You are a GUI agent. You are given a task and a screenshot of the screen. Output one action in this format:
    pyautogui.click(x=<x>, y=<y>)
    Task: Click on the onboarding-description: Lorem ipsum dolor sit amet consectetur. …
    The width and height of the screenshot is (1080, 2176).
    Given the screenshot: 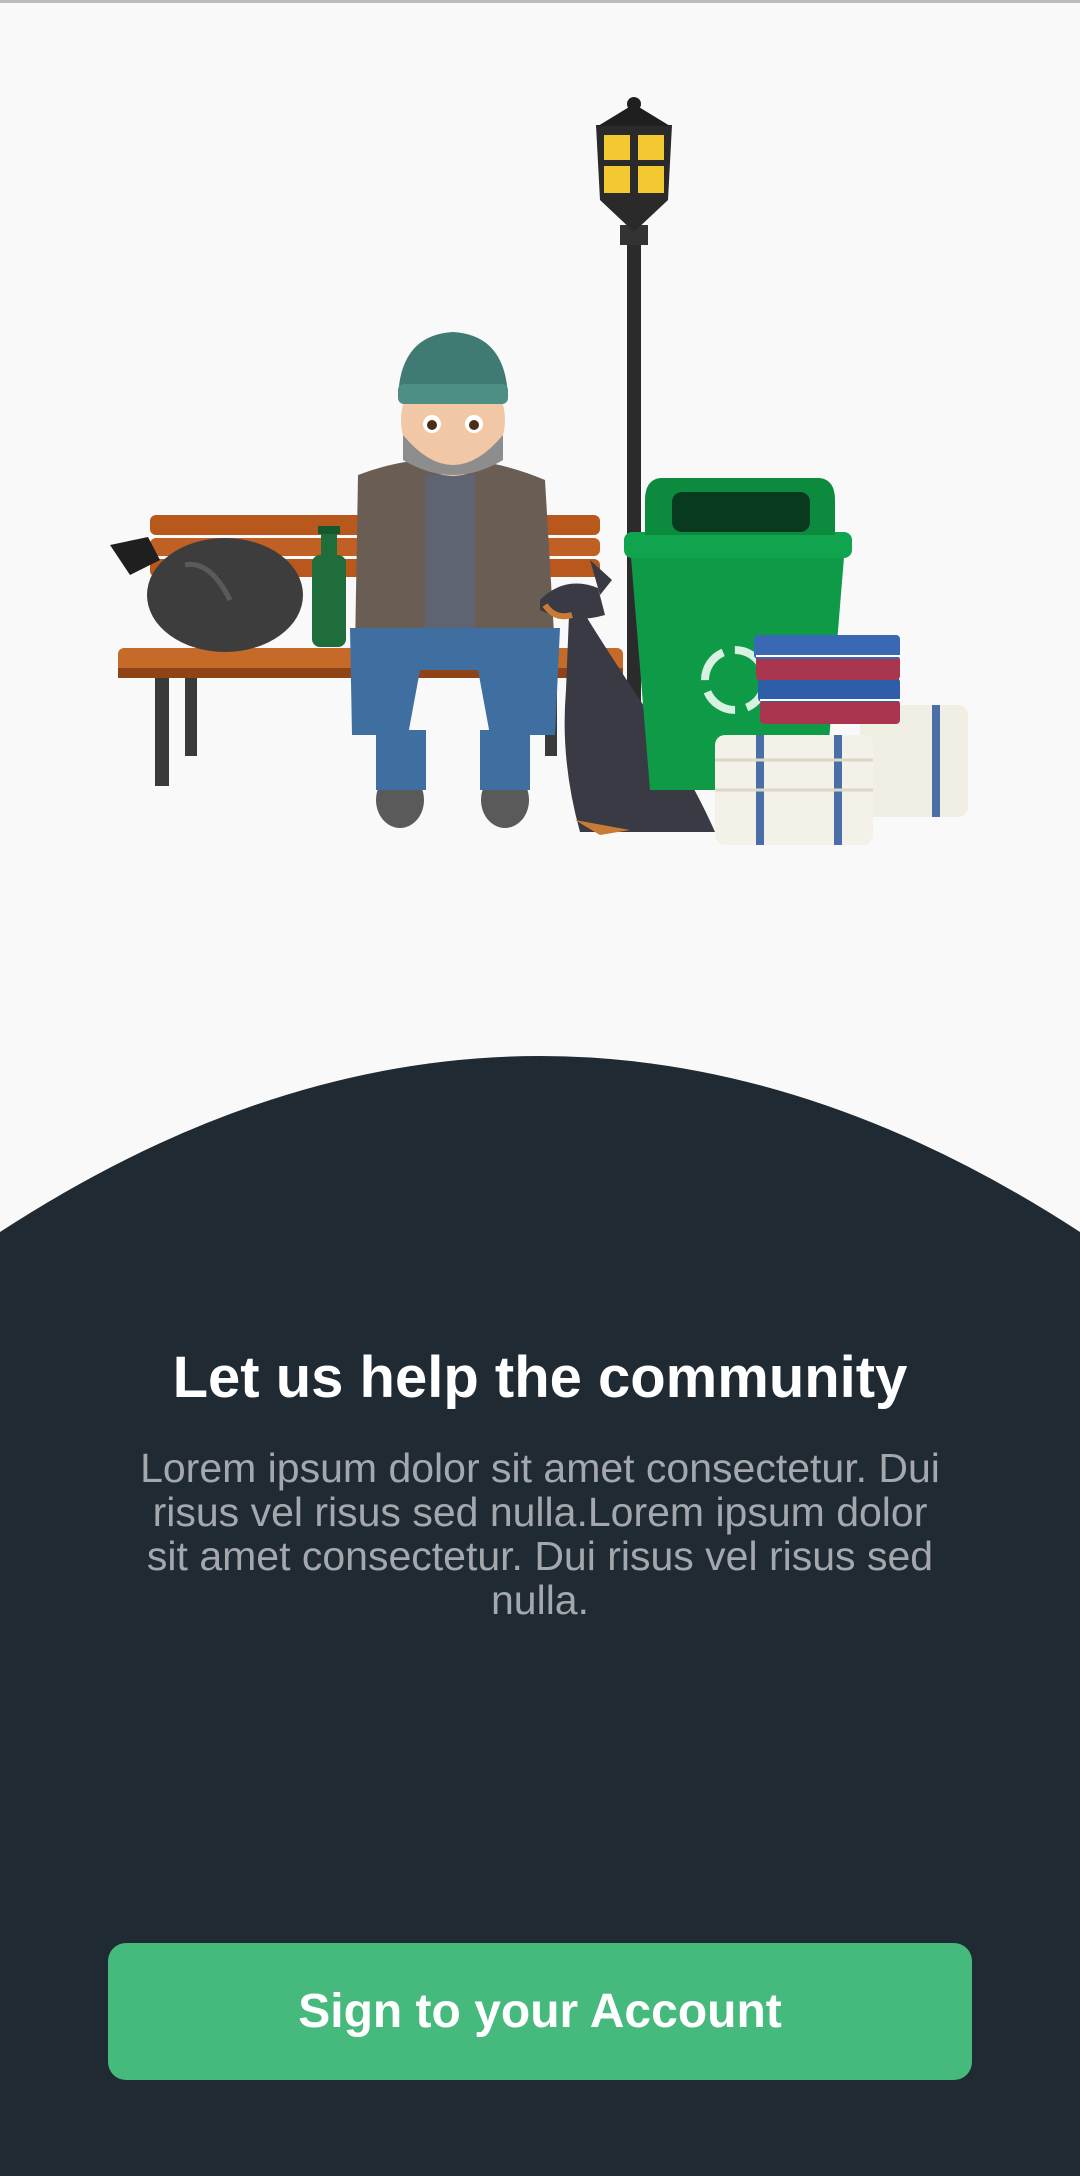 What is the action you would take?
    pyautogui.click(x=540, y=1534)
    